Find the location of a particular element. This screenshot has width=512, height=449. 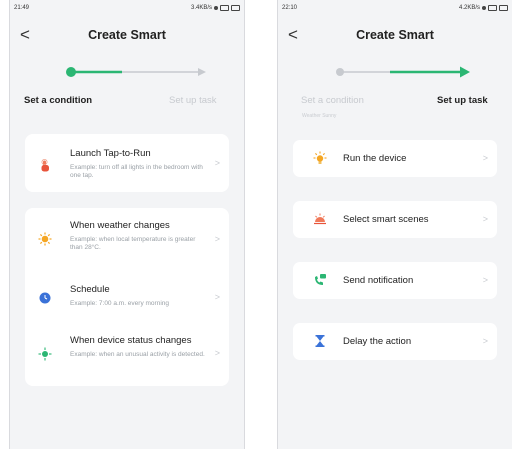

task-item-smart-scenes: Select smart scenes > is located at coordinates (395, 219).